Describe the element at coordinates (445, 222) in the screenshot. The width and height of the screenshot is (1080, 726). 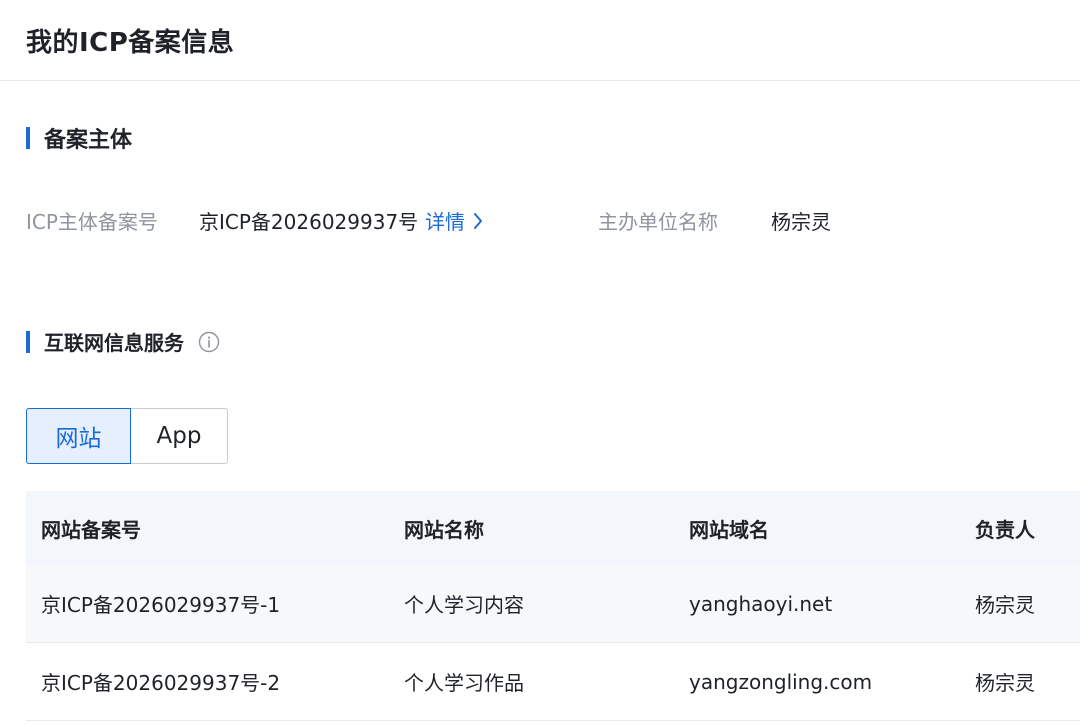
I see `detail-link-label: 详情` at that location.